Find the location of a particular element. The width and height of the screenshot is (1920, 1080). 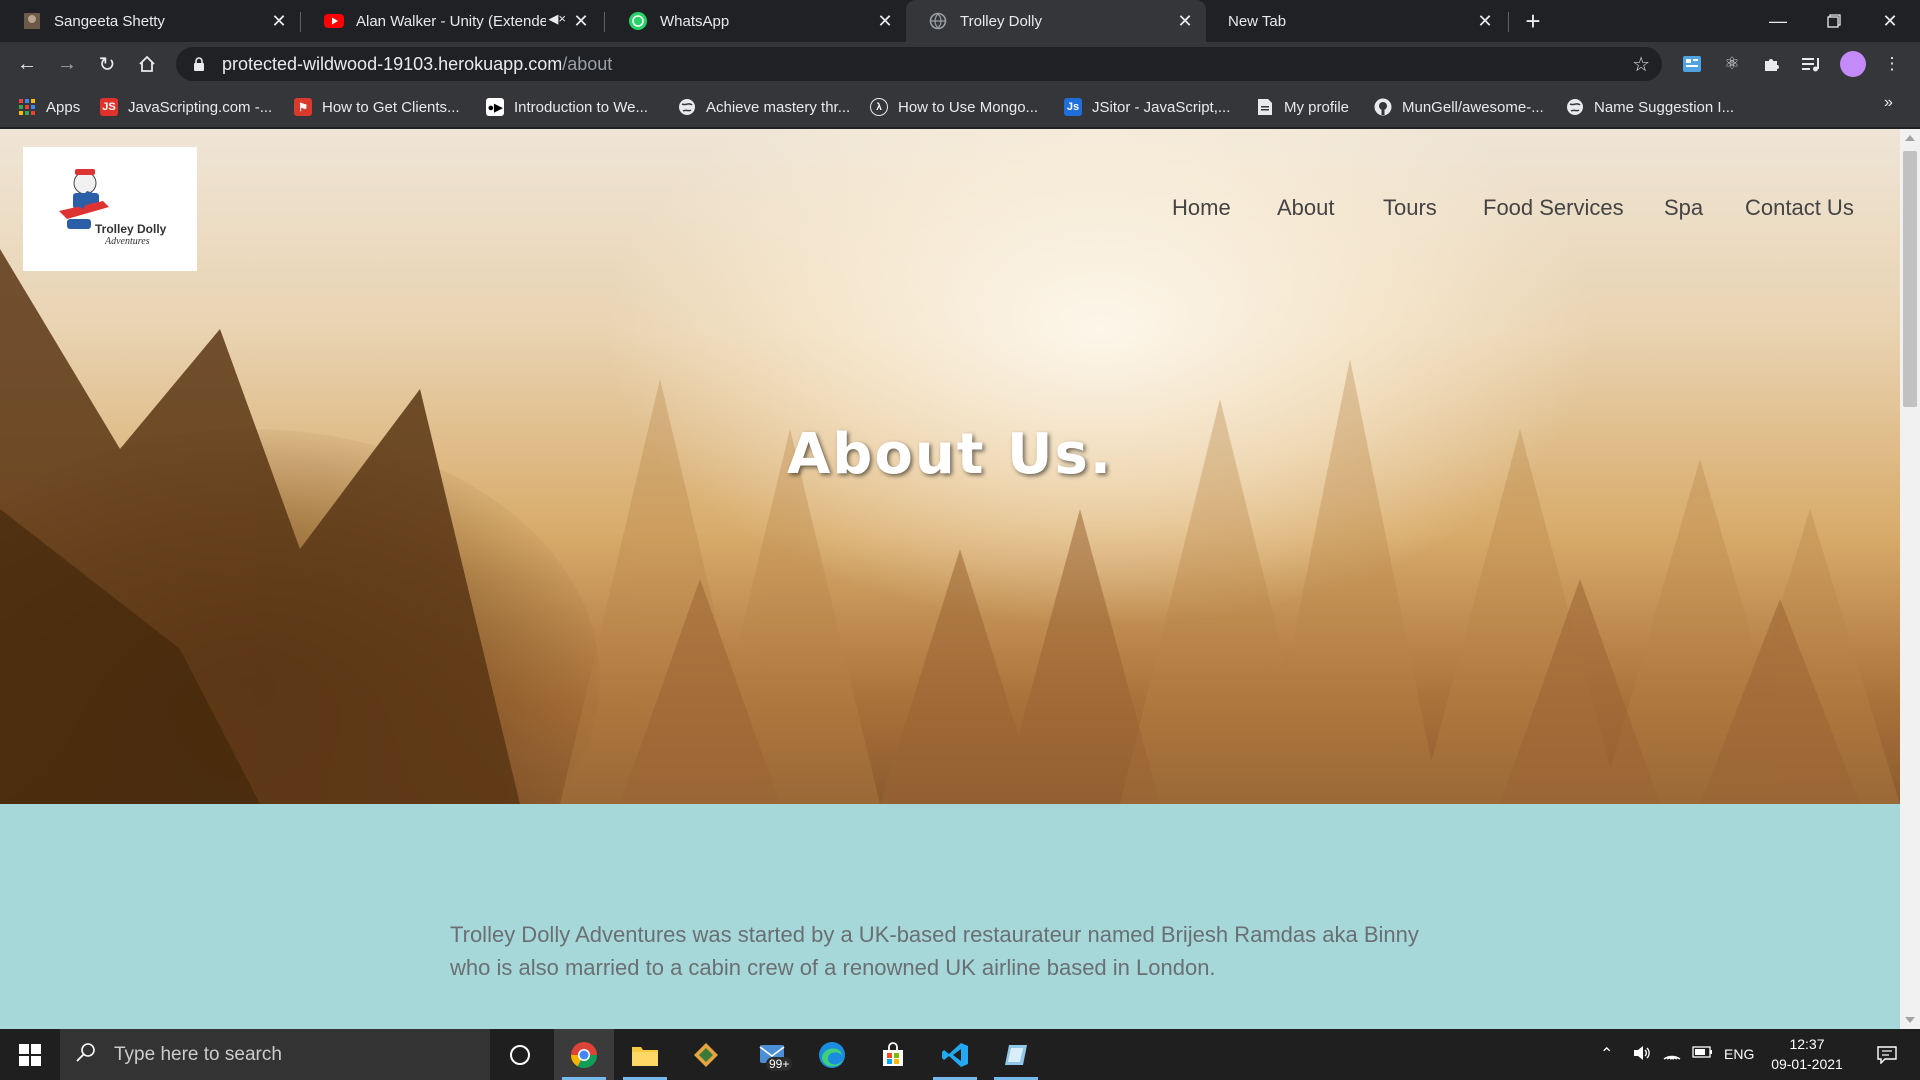

taskbar-clock: 12:37 09-01-2021 is located at coordinates (1807, 1054).